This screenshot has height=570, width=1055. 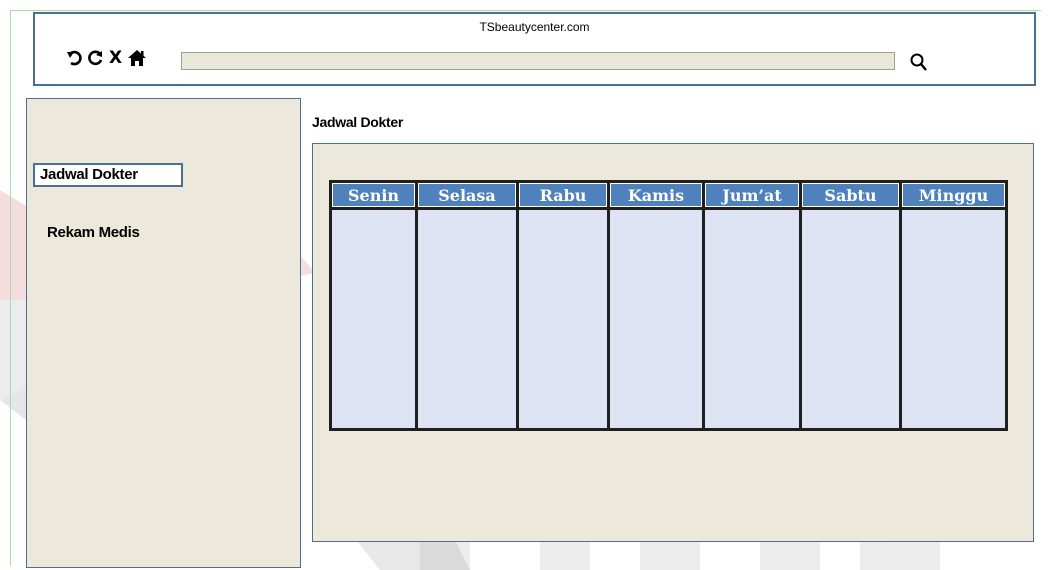 What do you see at coordinates (467, 195) in the screenshot?
I see `column-header-selasa: Selasa` at bounding box center [467, 195].